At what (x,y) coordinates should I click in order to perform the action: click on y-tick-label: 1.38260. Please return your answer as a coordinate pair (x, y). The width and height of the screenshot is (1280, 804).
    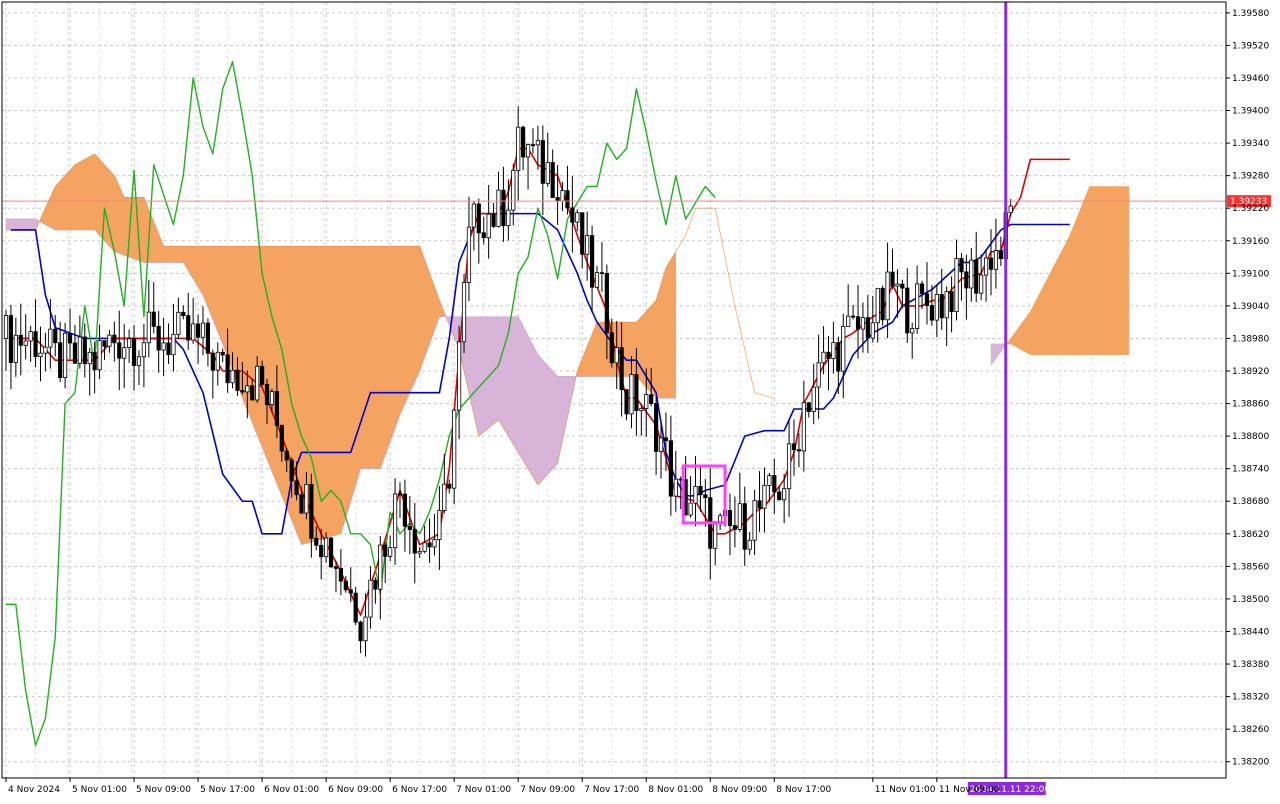
    Looking at the image, I should click on (1250, 730).